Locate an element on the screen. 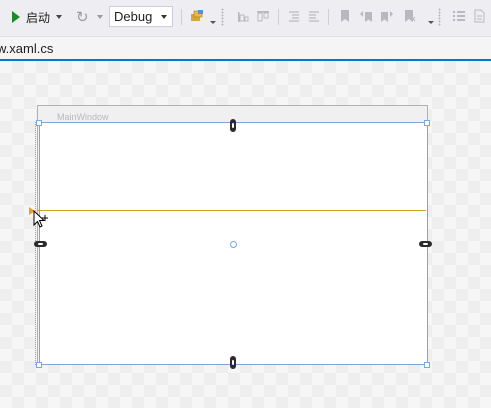 The width and height of the screenshot is (491, 408). resize-corner-top-left is located at coordinates (39, 123).